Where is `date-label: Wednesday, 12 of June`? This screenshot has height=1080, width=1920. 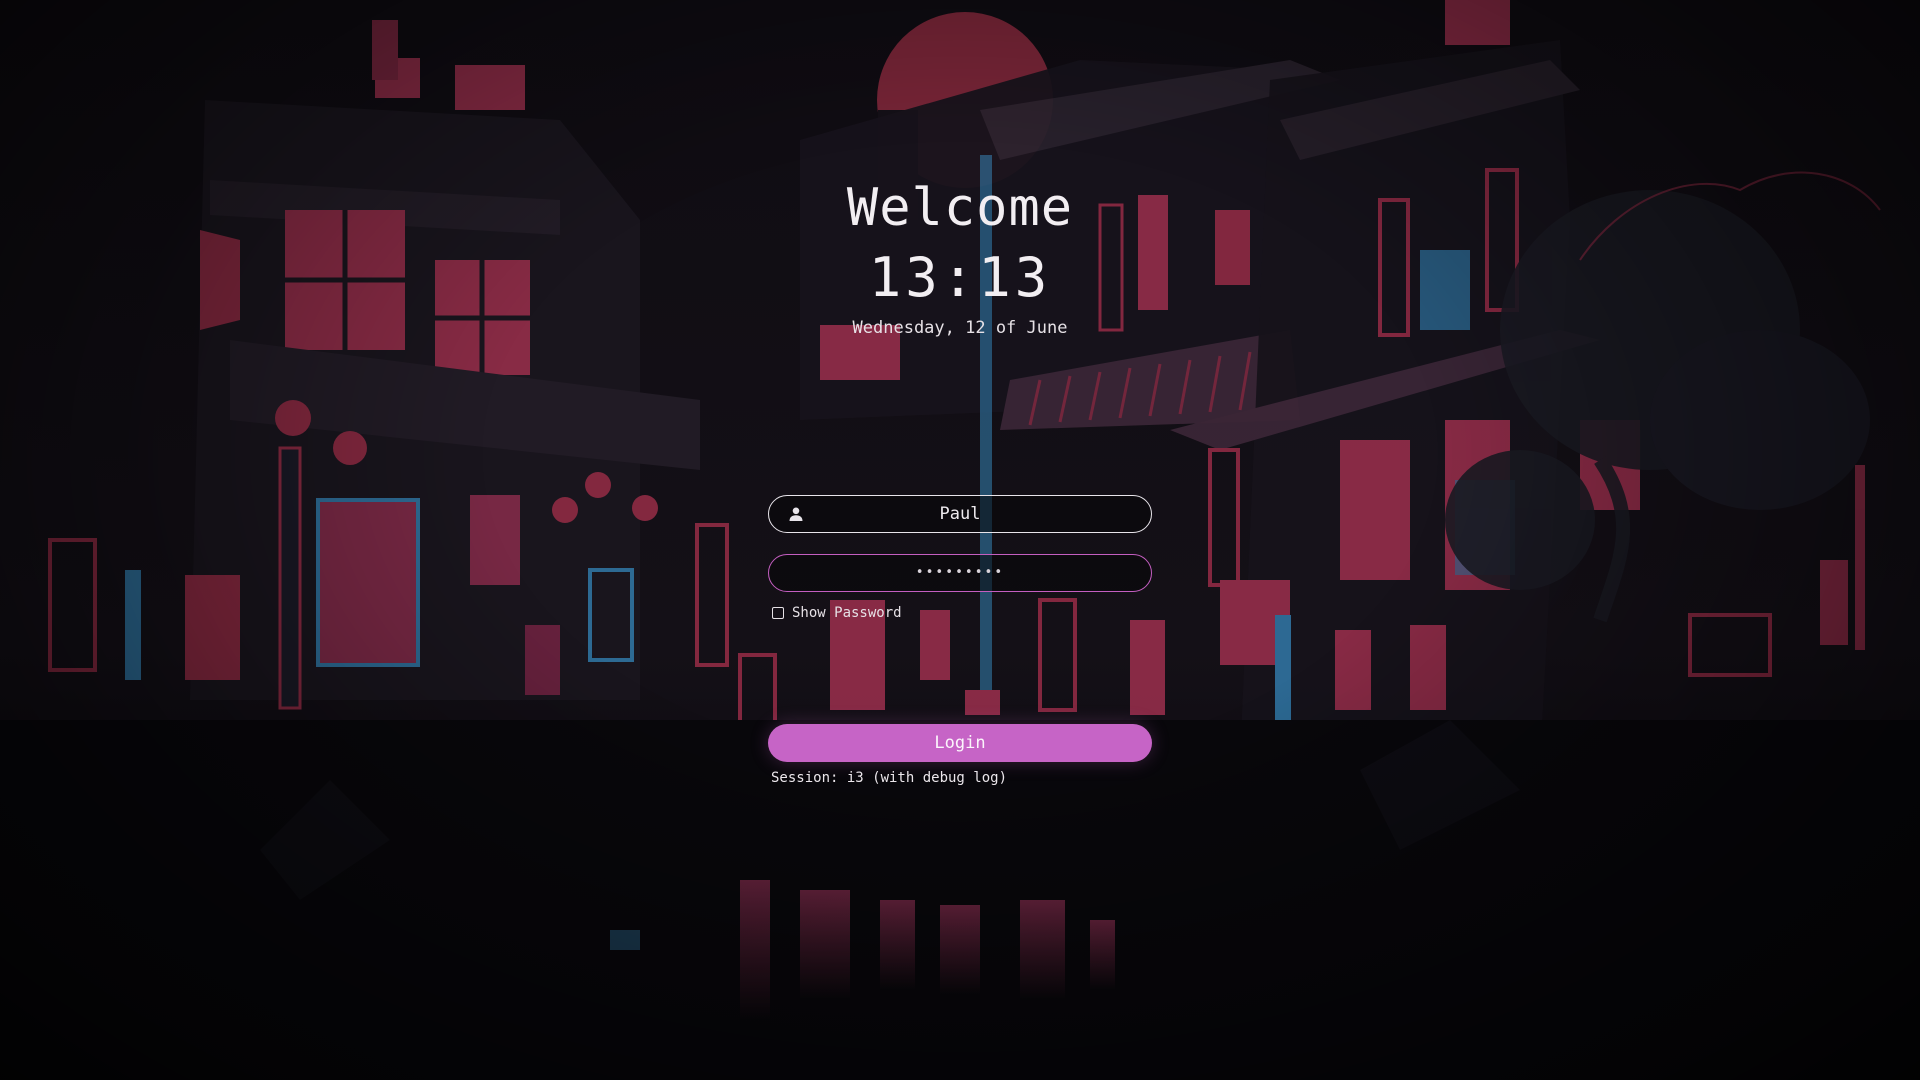
date-label: Wednesday, 12 of June is located at coordinates (960, 328).